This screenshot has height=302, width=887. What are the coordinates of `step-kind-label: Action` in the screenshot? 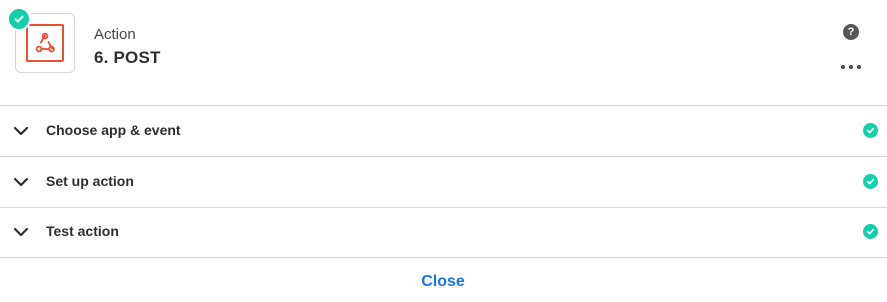 It's located at (115, 34).